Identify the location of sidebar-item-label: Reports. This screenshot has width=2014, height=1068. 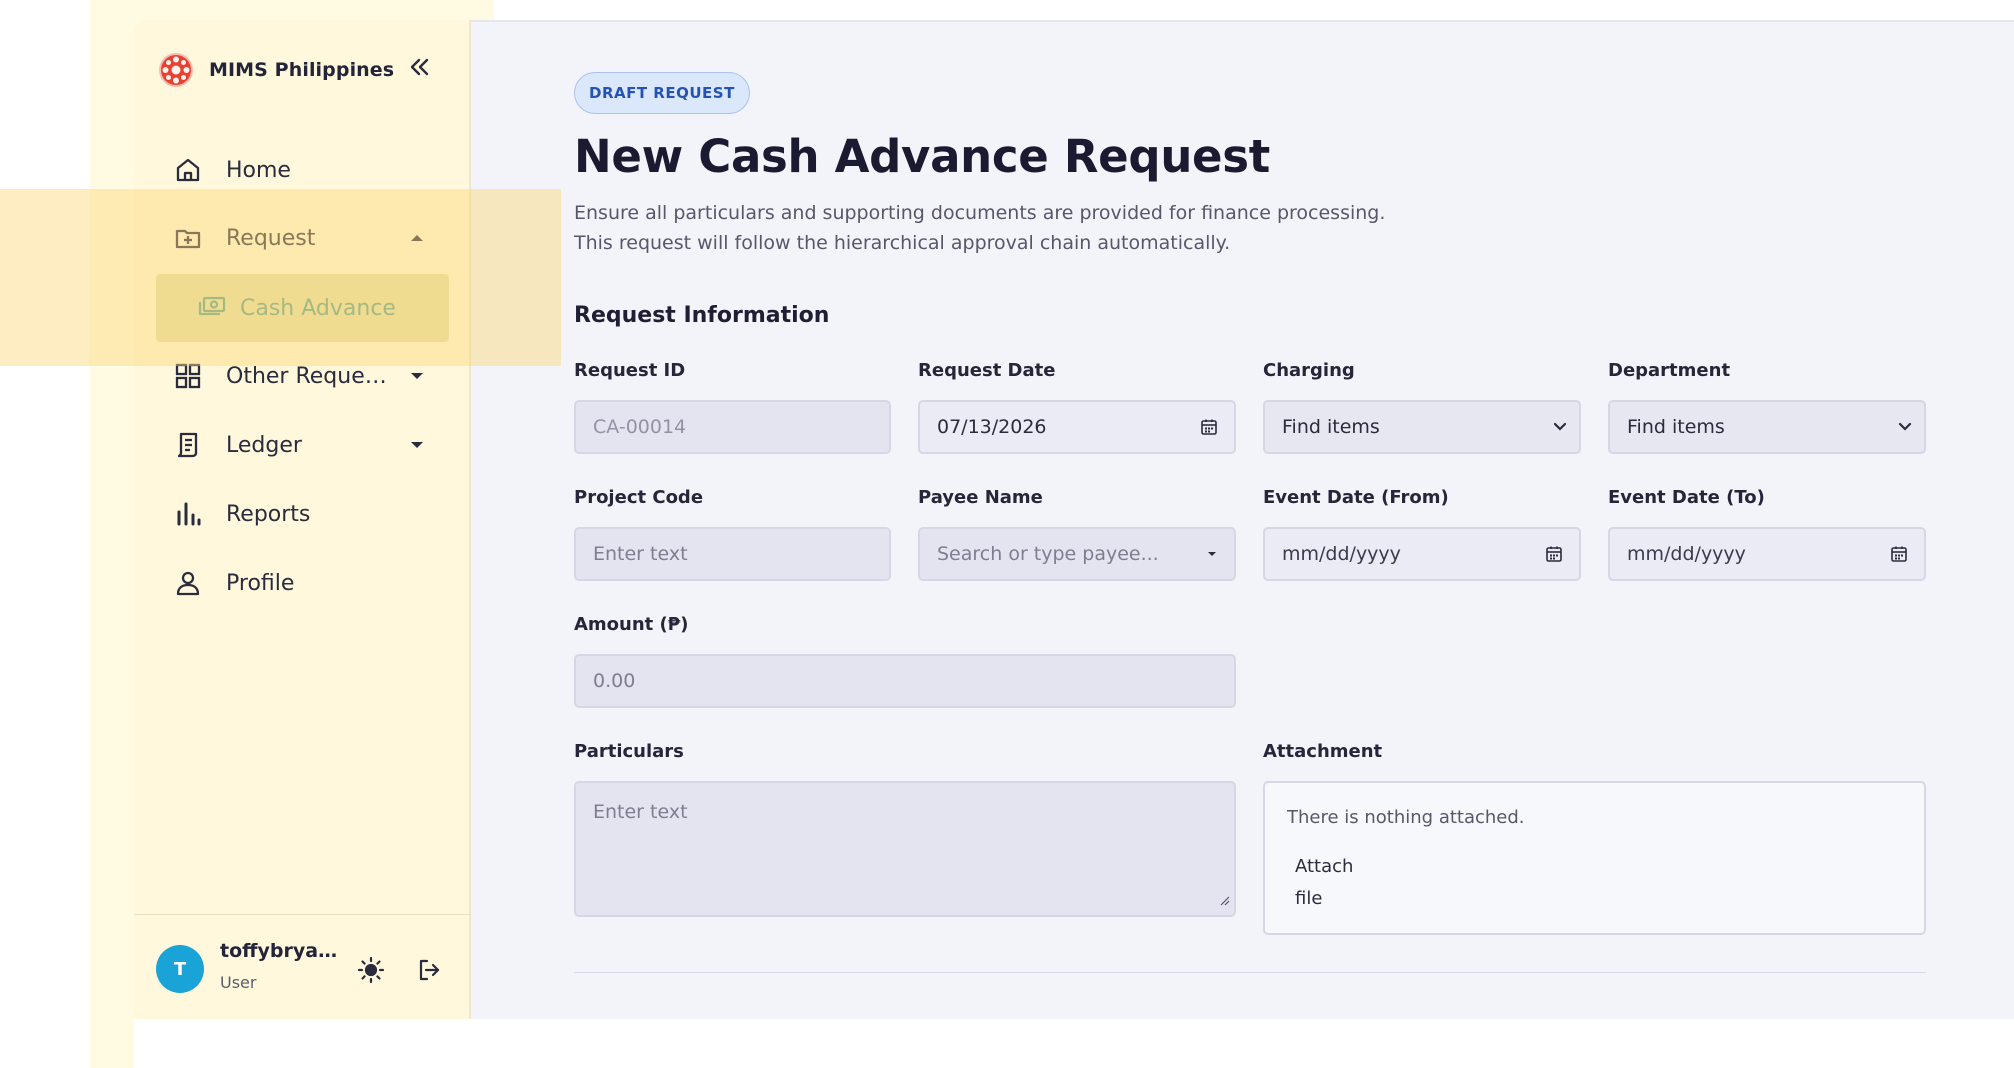
(268, 514).